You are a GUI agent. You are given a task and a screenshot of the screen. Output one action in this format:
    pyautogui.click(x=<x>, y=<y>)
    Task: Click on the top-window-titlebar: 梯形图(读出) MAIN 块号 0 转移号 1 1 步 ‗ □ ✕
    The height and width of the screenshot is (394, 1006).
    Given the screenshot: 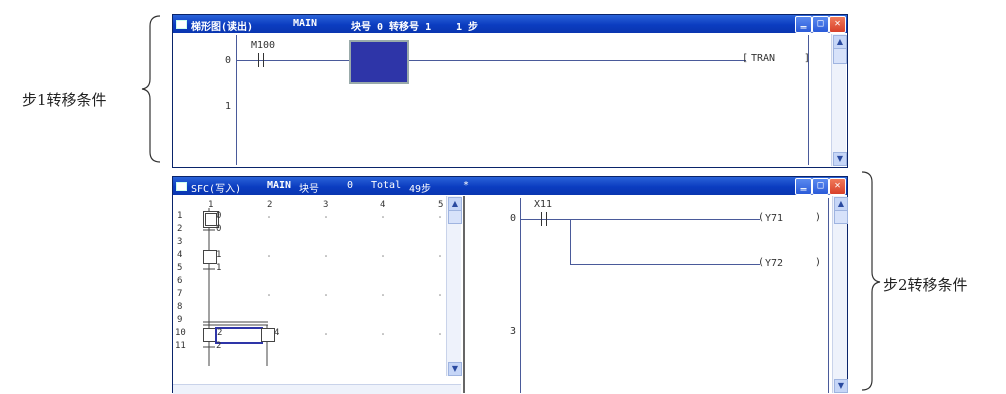 What is the action you would take?
    pyautogui.click(x=510, y=24)
    